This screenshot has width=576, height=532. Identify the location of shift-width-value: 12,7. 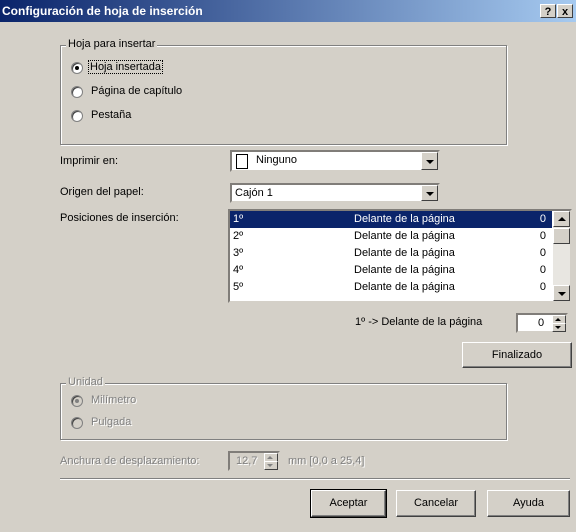
(247, 461).